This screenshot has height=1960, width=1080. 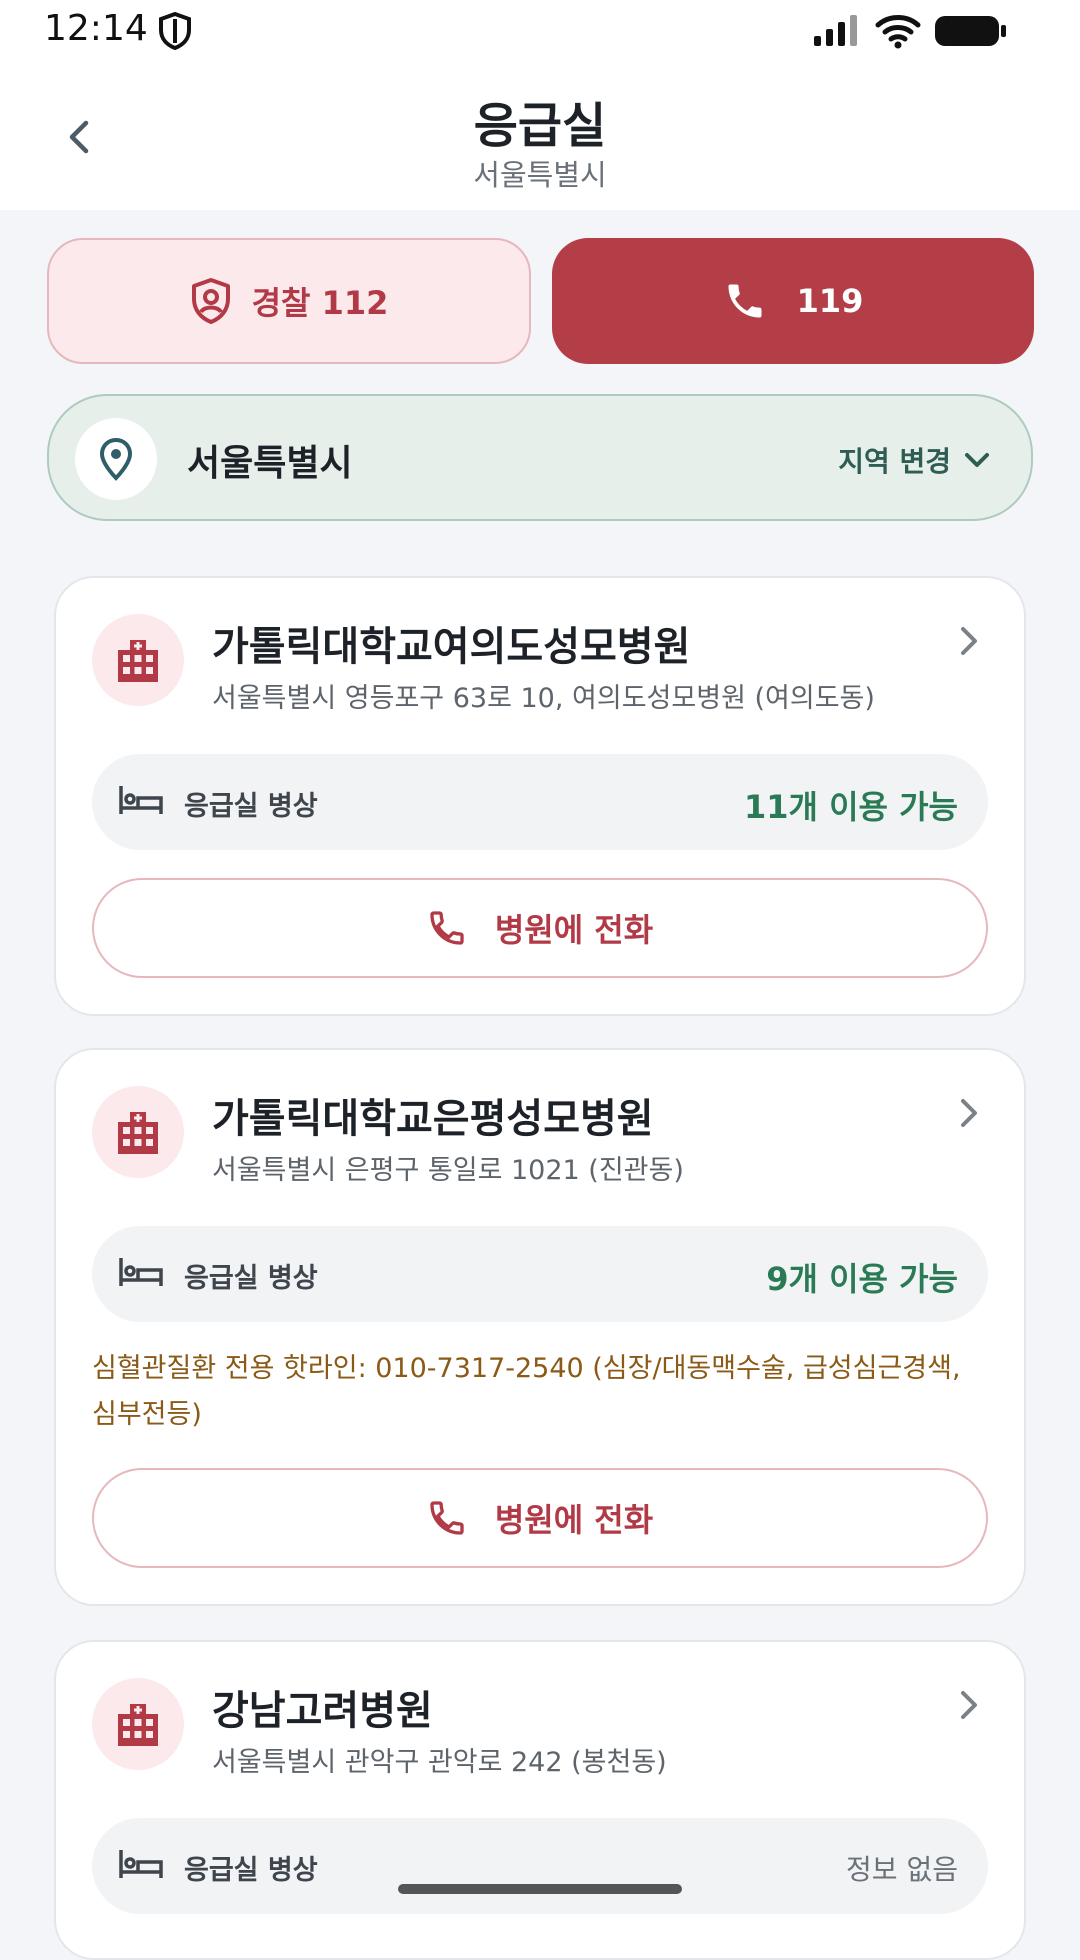 What do you see at coordinates (270, 463) in the screenshot?
I see `region-name: 서울특별시` at bounding box center [270, 463].